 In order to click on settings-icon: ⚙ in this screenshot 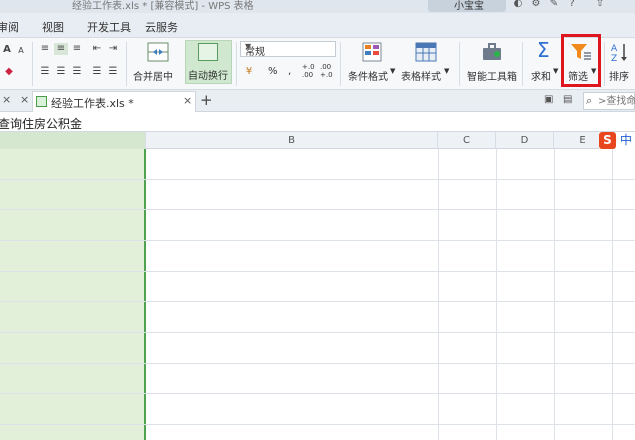, I will do `click(536, 5)`.